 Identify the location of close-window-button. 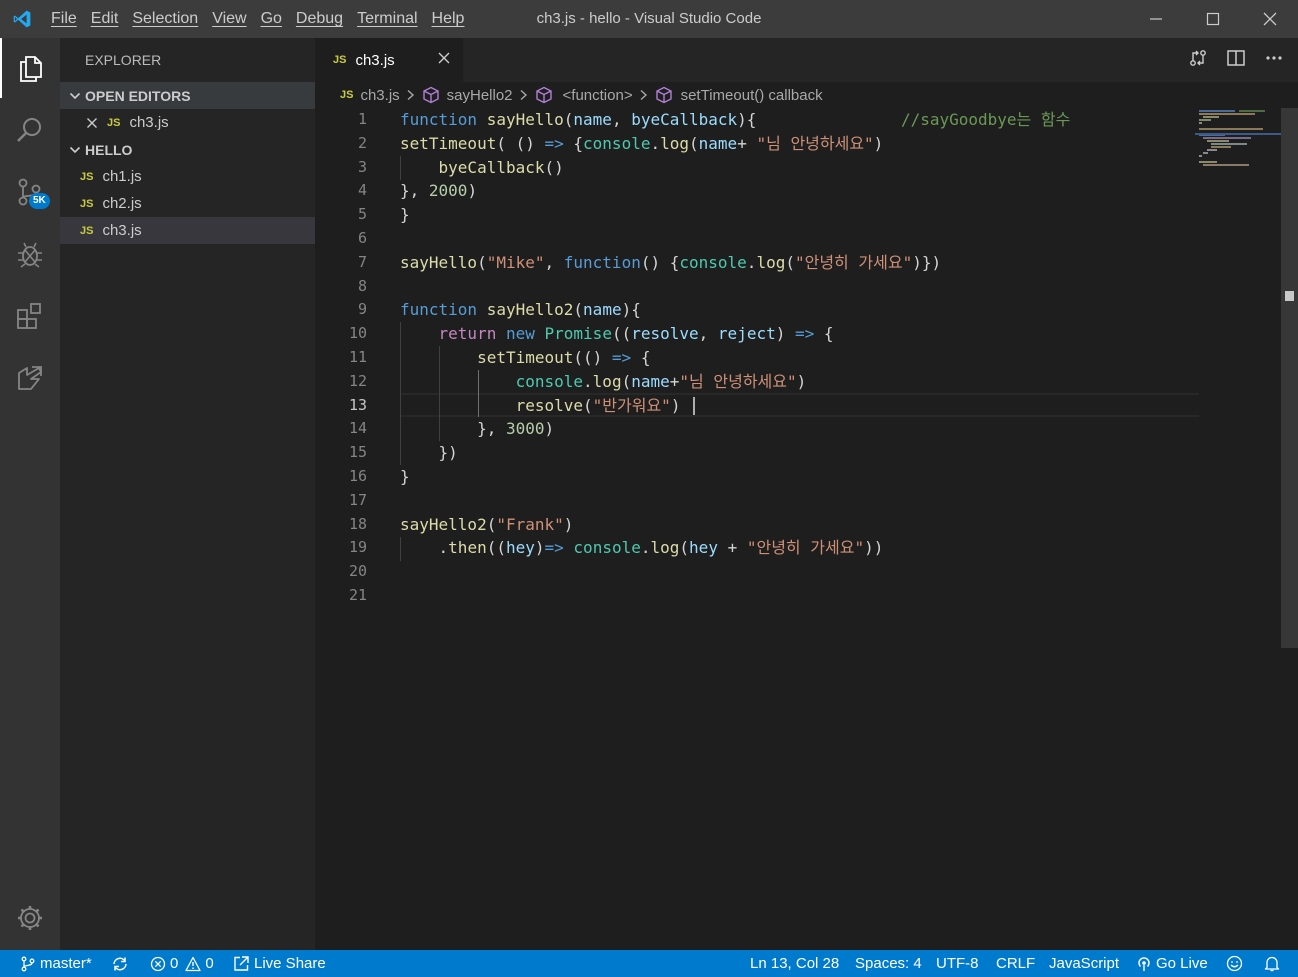
(1269, 19).